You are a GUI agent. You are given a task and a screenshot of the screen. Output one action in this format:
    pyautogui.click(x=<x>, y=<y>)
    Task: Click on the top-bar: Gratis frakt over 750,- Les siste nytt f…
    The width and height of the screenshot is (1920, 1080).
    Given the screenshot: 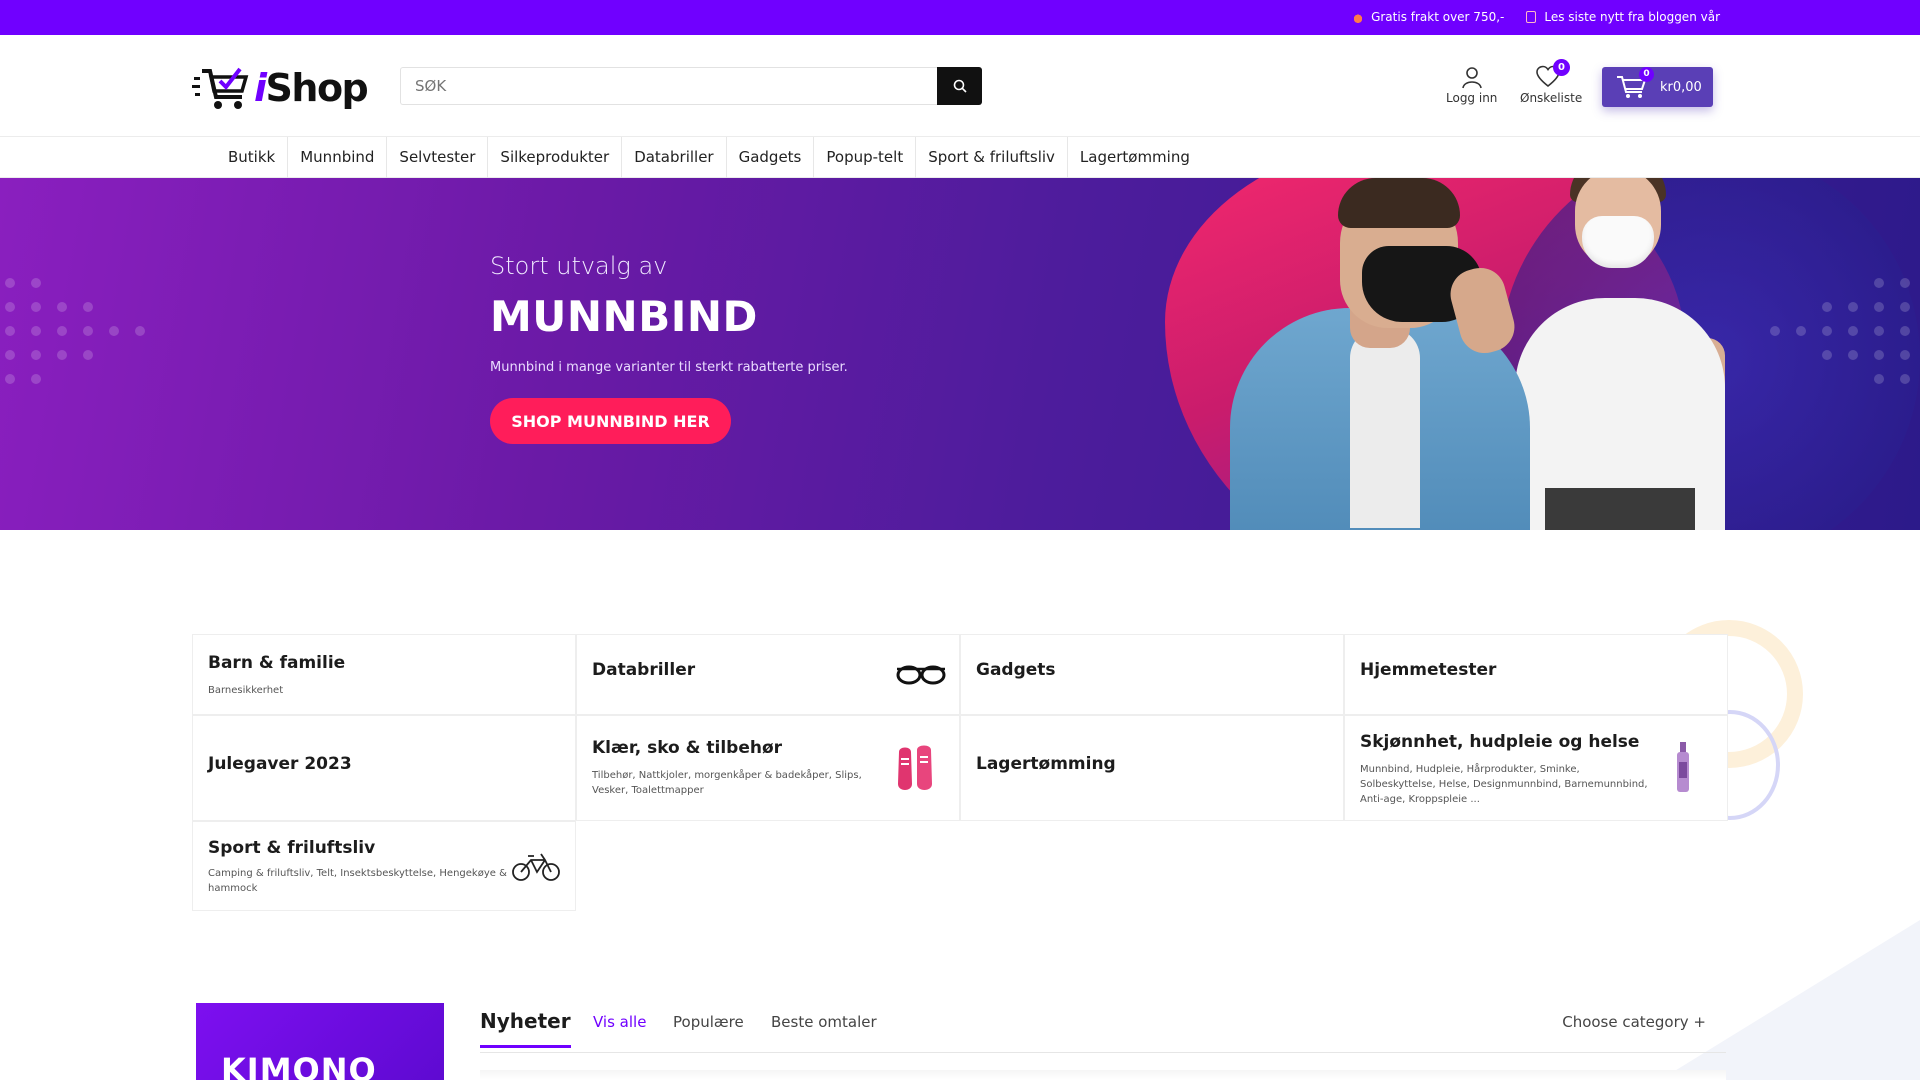 What is the action you would take?
    pyautogui.click(x=960, y=17)
    